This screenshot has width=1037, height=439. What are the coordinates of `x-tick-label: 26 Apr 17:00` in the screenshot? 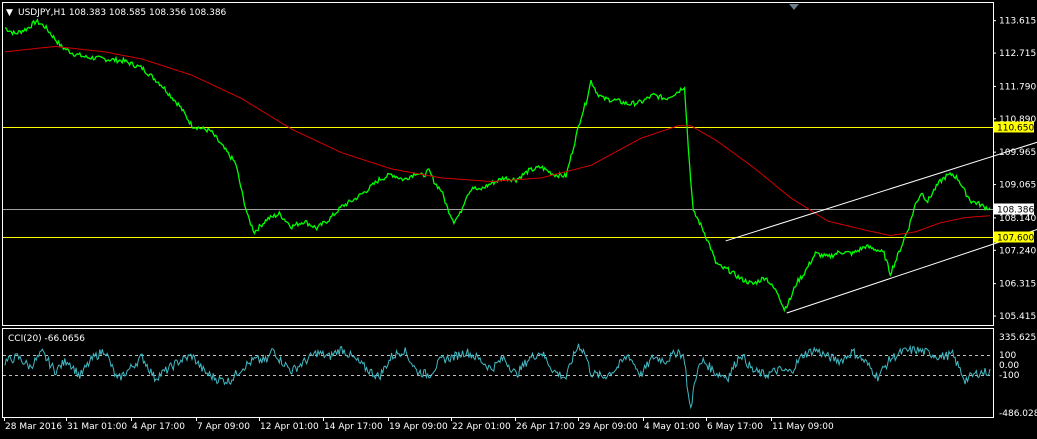 It's located at (545, 427).